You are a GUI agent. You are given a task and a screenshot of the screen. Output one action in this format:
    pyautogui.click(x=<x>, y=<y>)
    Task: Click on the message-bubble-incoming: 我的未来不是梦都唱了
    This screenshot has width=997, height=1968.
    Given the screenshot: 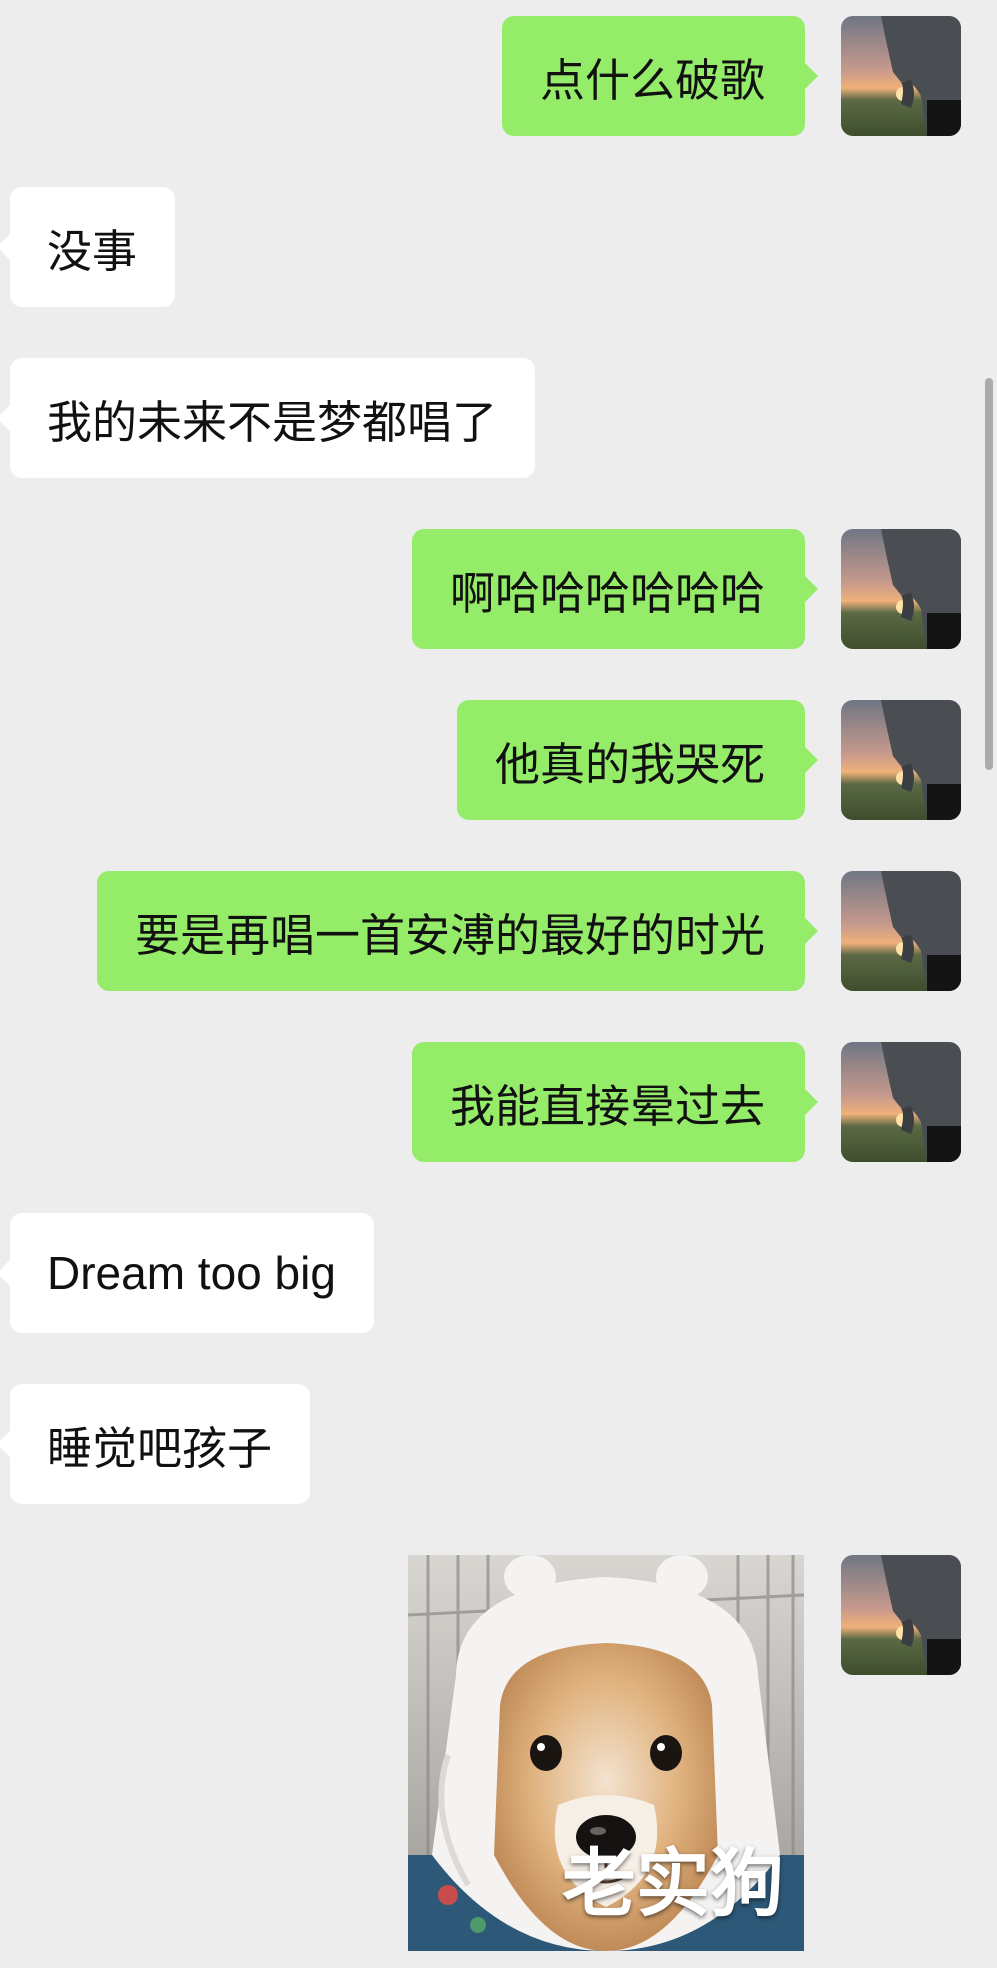 What is the action you would take?
    pyautogui.click(x=268, y=418)
    